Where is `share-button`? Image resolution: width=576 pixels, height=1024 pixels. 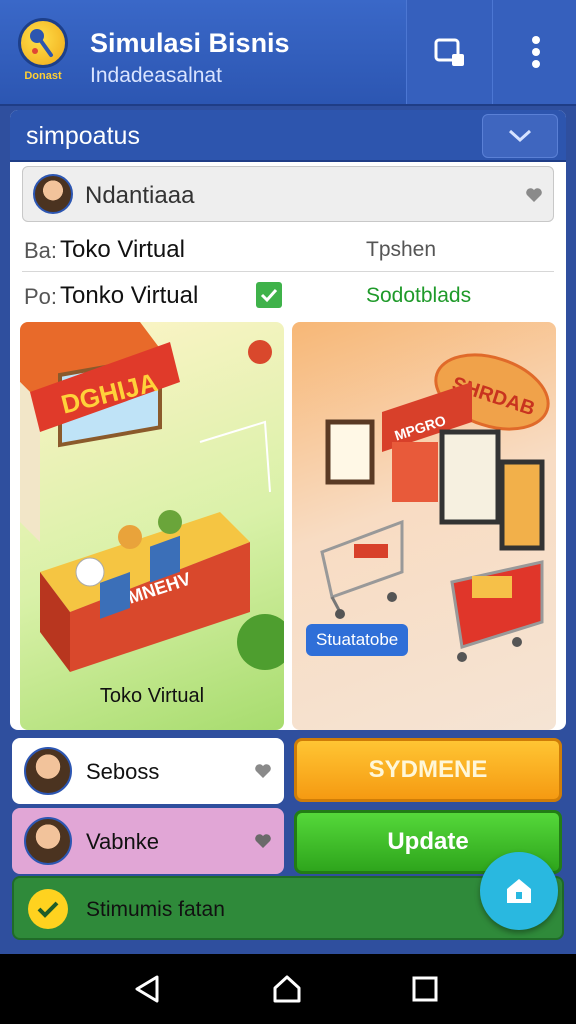
share-button is located at coordinates (449, 52).